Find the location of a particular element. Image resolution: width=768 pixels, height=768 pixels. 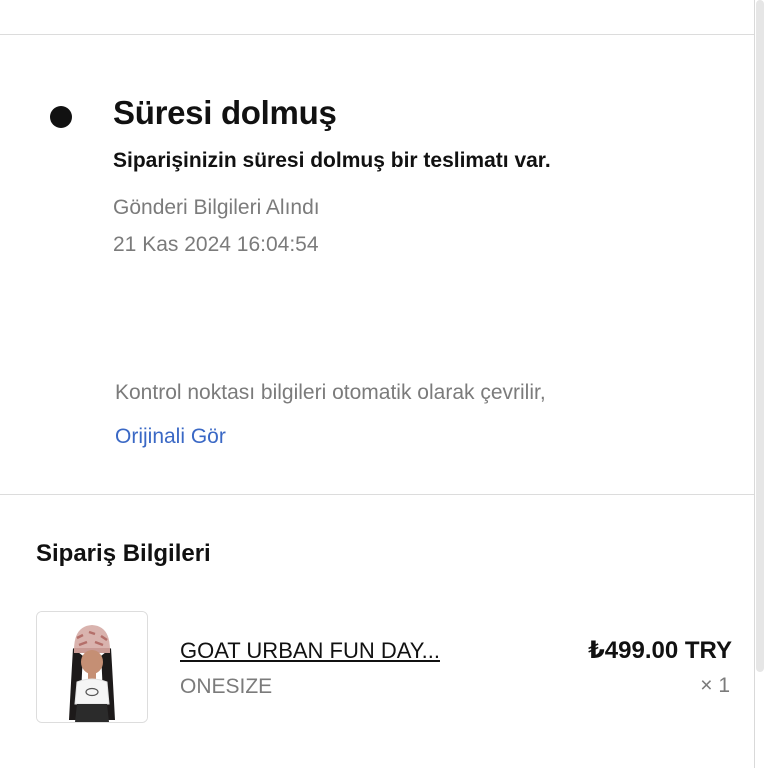

order-info-title: Sipariş Bilgileri is located at coordinates (123, 553).